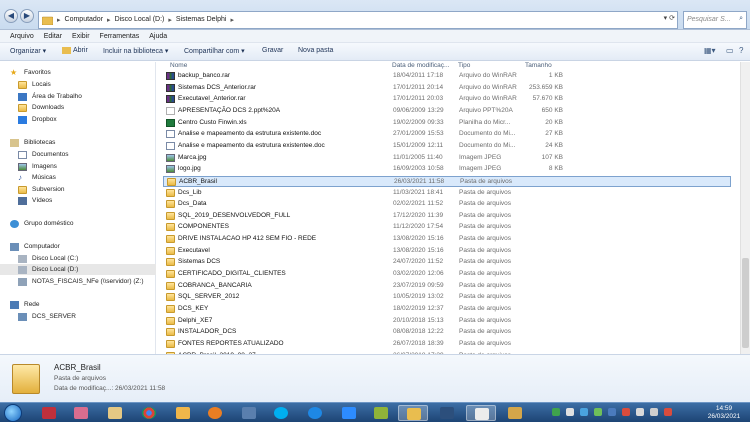  What do you see at coordinates (37, 119) in the screenshot?
I see `sidebar-item-dropbox: Dropbox` at bounding box center [37, 119].